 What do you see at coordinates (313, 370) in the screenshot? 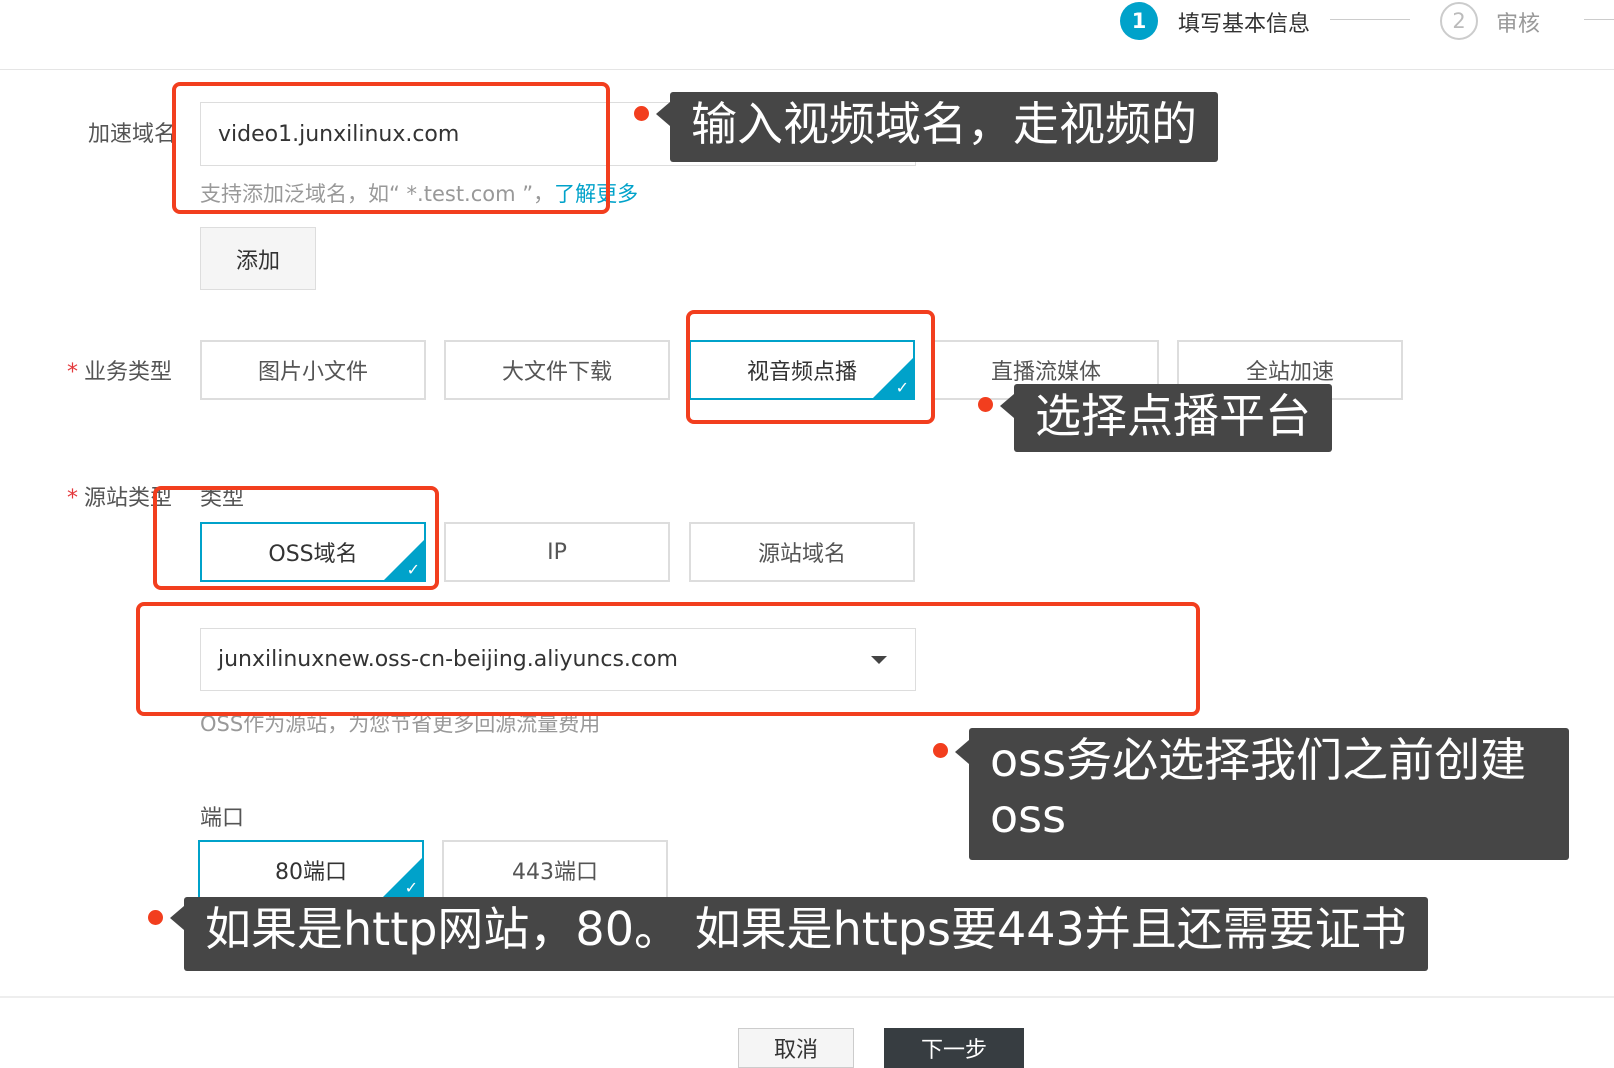
I see `business-option-image: 图片小文件` at bounding box center [313, 370].